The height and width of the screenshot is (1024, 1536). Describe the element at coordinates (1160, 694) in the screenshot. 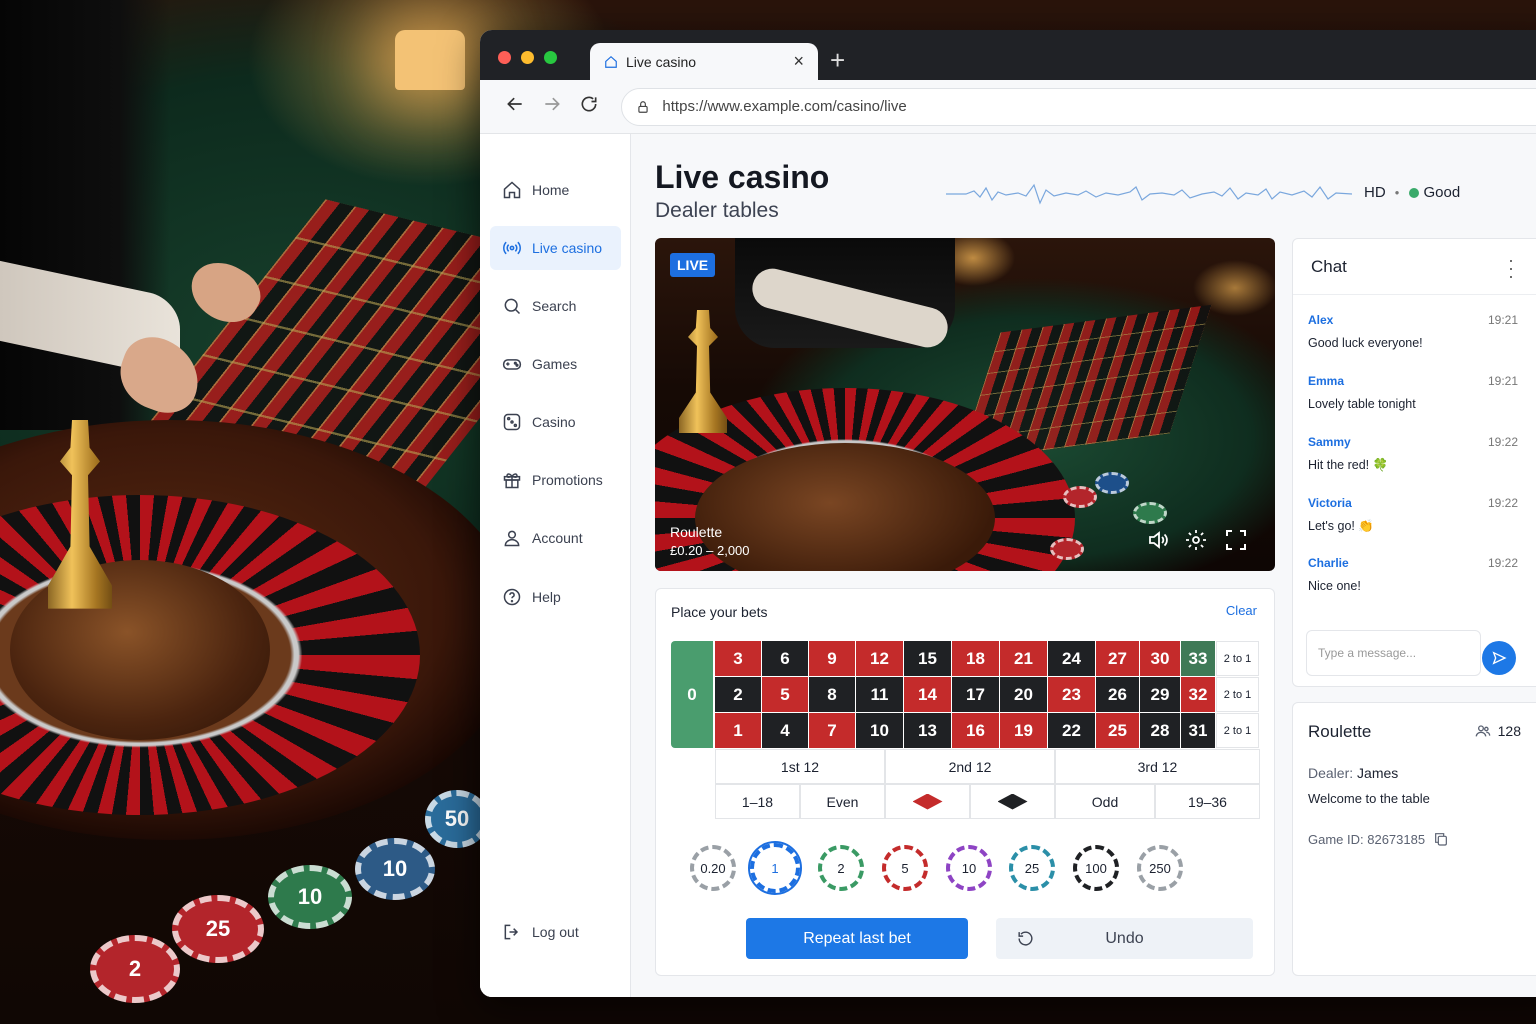

I see `bet-number-cell: 29` at that location.